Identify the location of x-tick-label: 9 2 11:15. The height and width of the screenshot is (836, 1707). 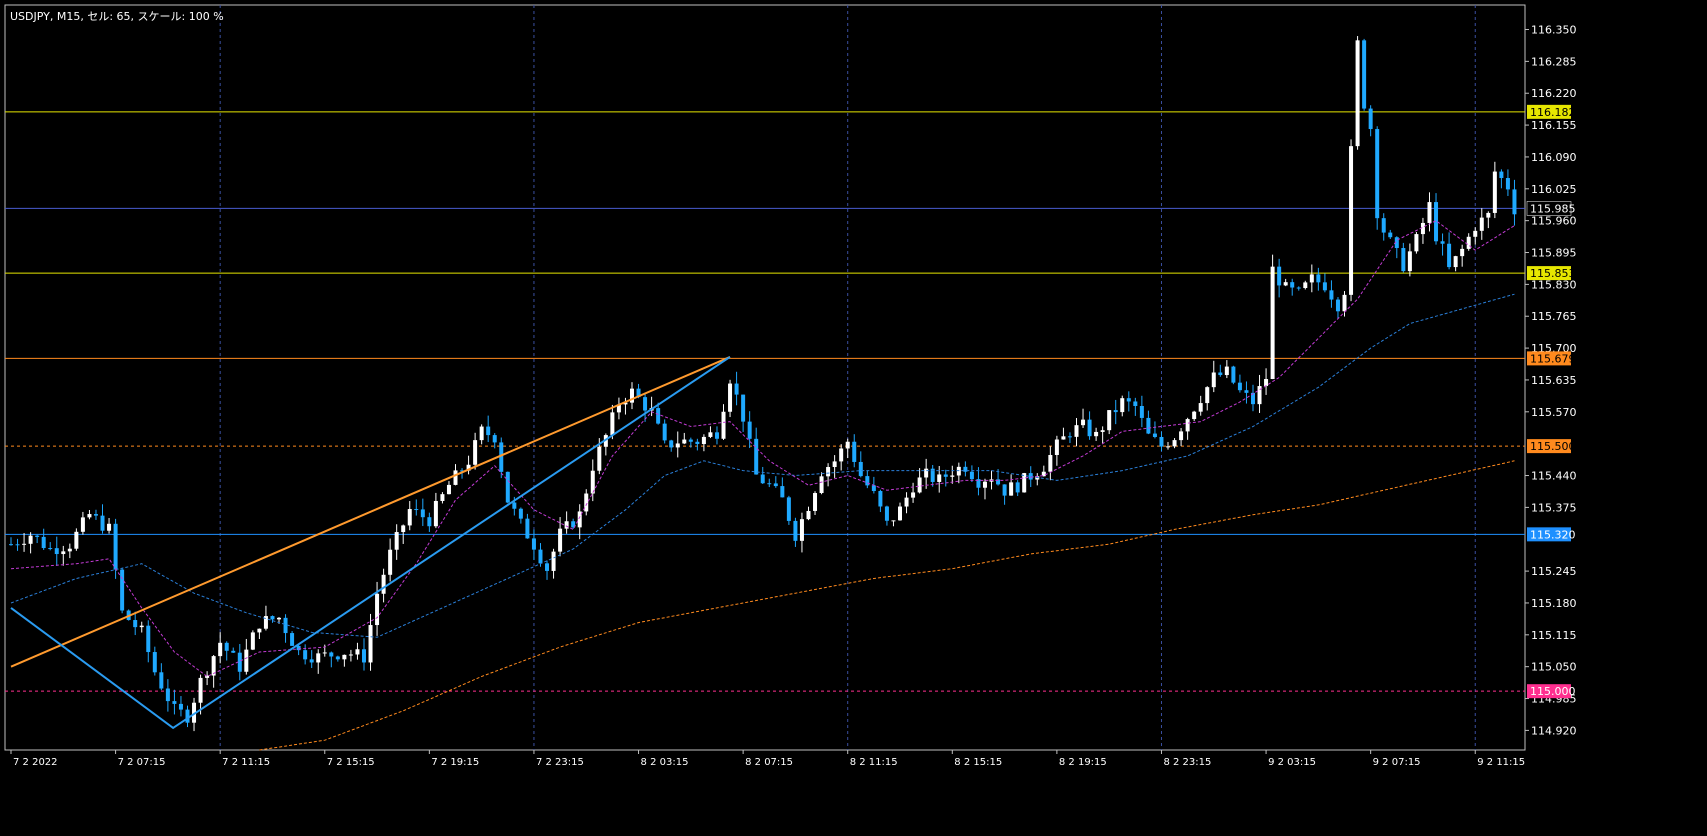
(1501, 762).